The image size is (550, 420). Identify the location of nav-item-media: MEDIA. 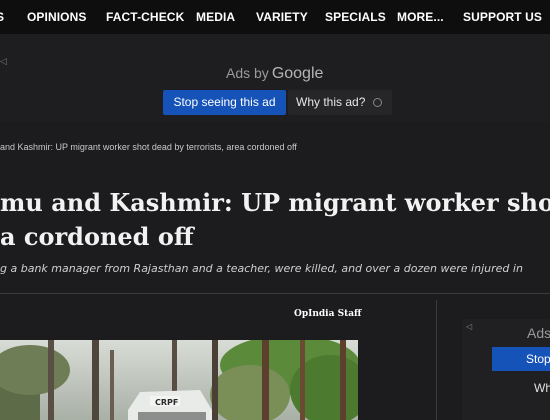
(215, 17).